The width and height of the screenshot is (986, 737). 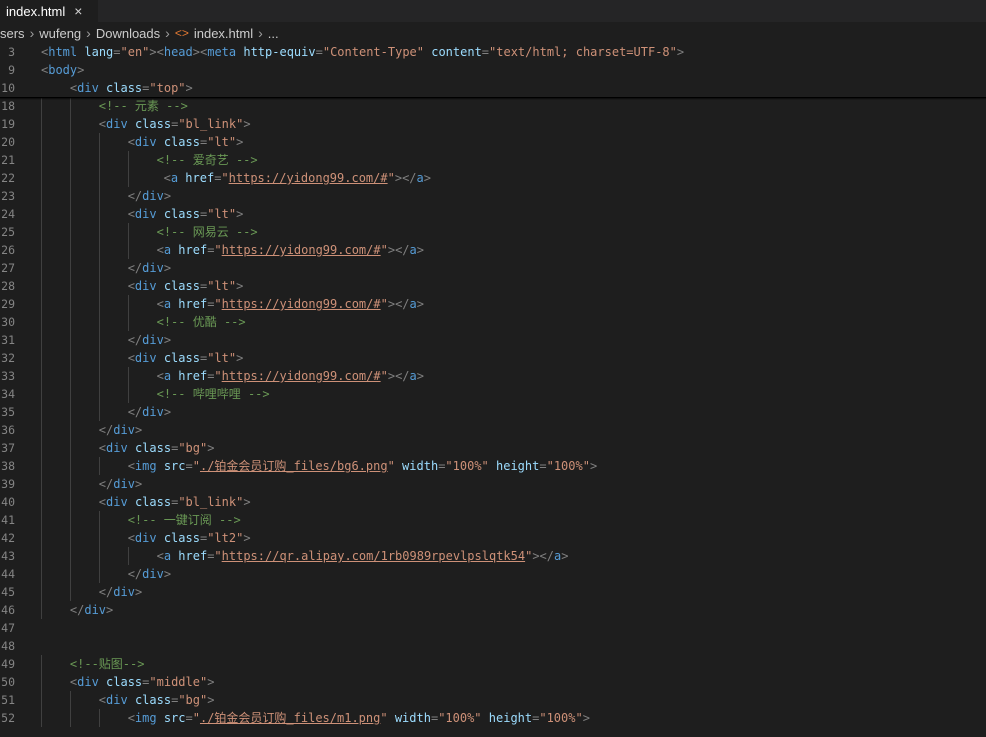 I want to click on code-token: href, so click(x=196, y=178).